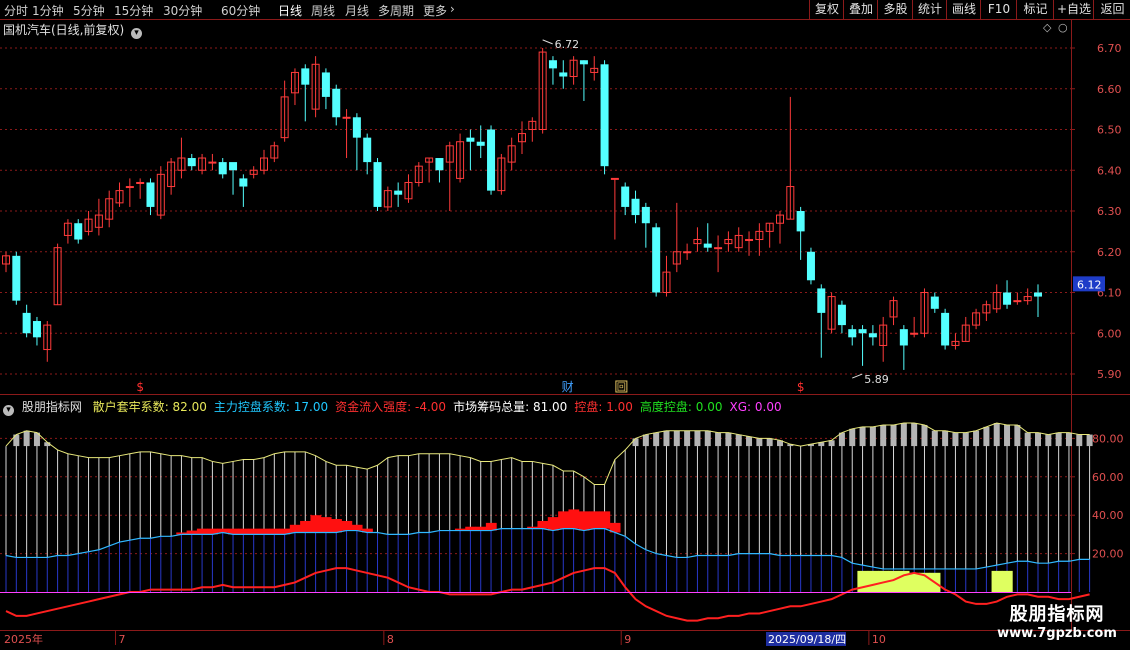 This screenshot has height=650, width=1130. I want to click on high-label: 6.72, so click(567, 44).